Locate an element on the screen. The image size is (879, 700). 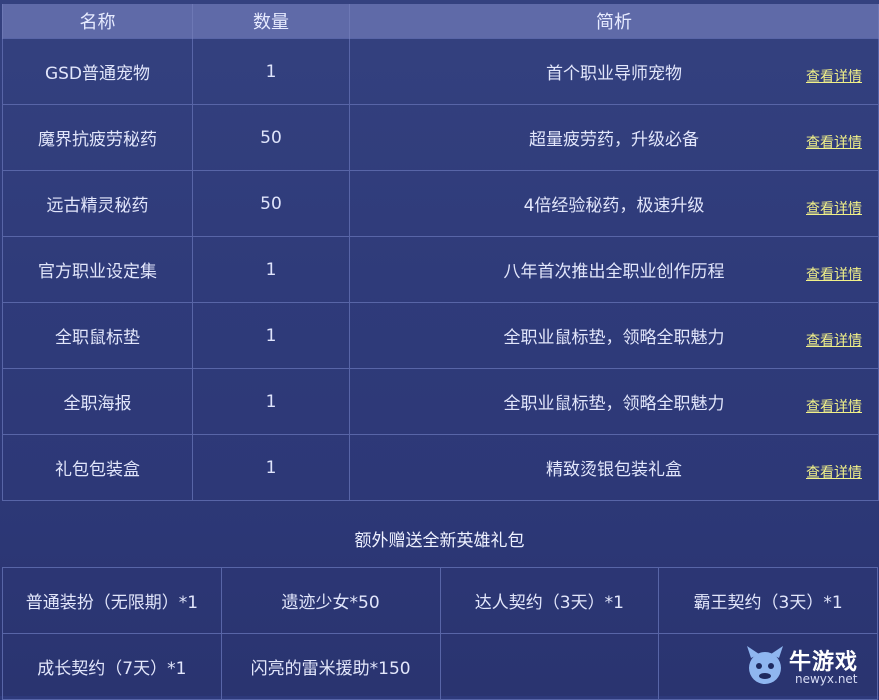
item-desc-cell: 4倍经验秘药，极速升级 查看详情 is located at coordinates (614, 203).